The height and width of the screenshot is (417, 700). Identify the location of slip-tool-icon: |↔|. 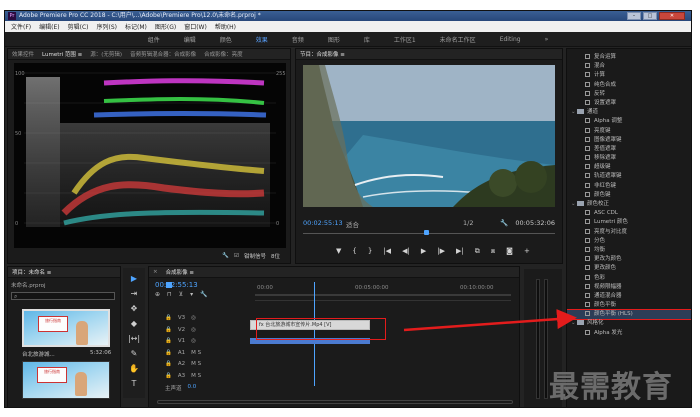
(134, 338).